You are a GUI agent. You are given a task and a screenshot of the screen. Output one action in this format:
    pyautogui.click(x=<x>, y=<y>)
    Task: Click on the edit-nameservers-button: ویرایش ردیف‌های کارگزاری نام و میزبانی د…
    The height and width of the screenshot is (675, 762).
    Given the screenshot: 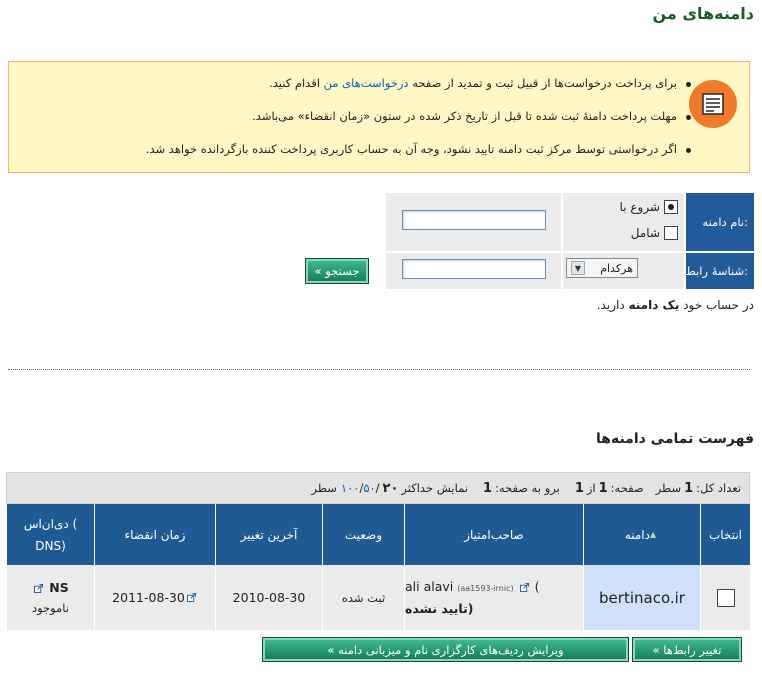 What is the action you would take?
    pyautogui.click(x=445, y=649)
    